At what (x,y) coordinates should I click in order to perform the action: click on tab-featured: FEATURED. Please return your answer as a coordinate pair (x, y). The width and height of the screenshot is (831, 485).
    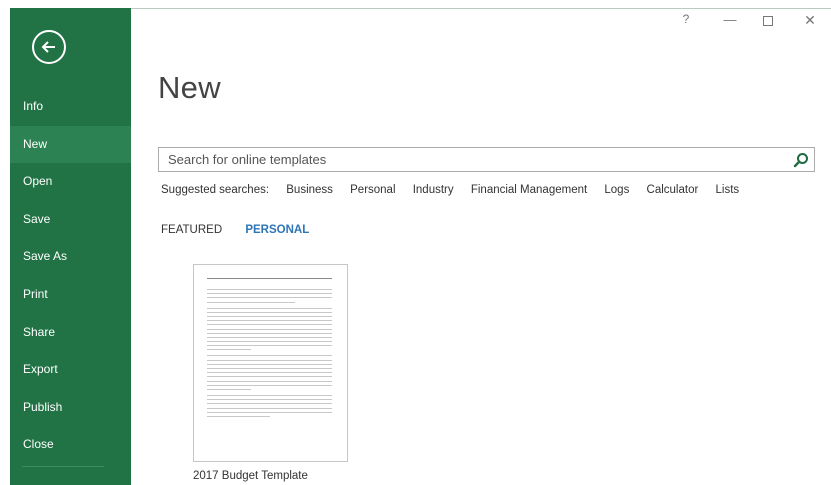
    Looking at the image, I should click on (191, 230).